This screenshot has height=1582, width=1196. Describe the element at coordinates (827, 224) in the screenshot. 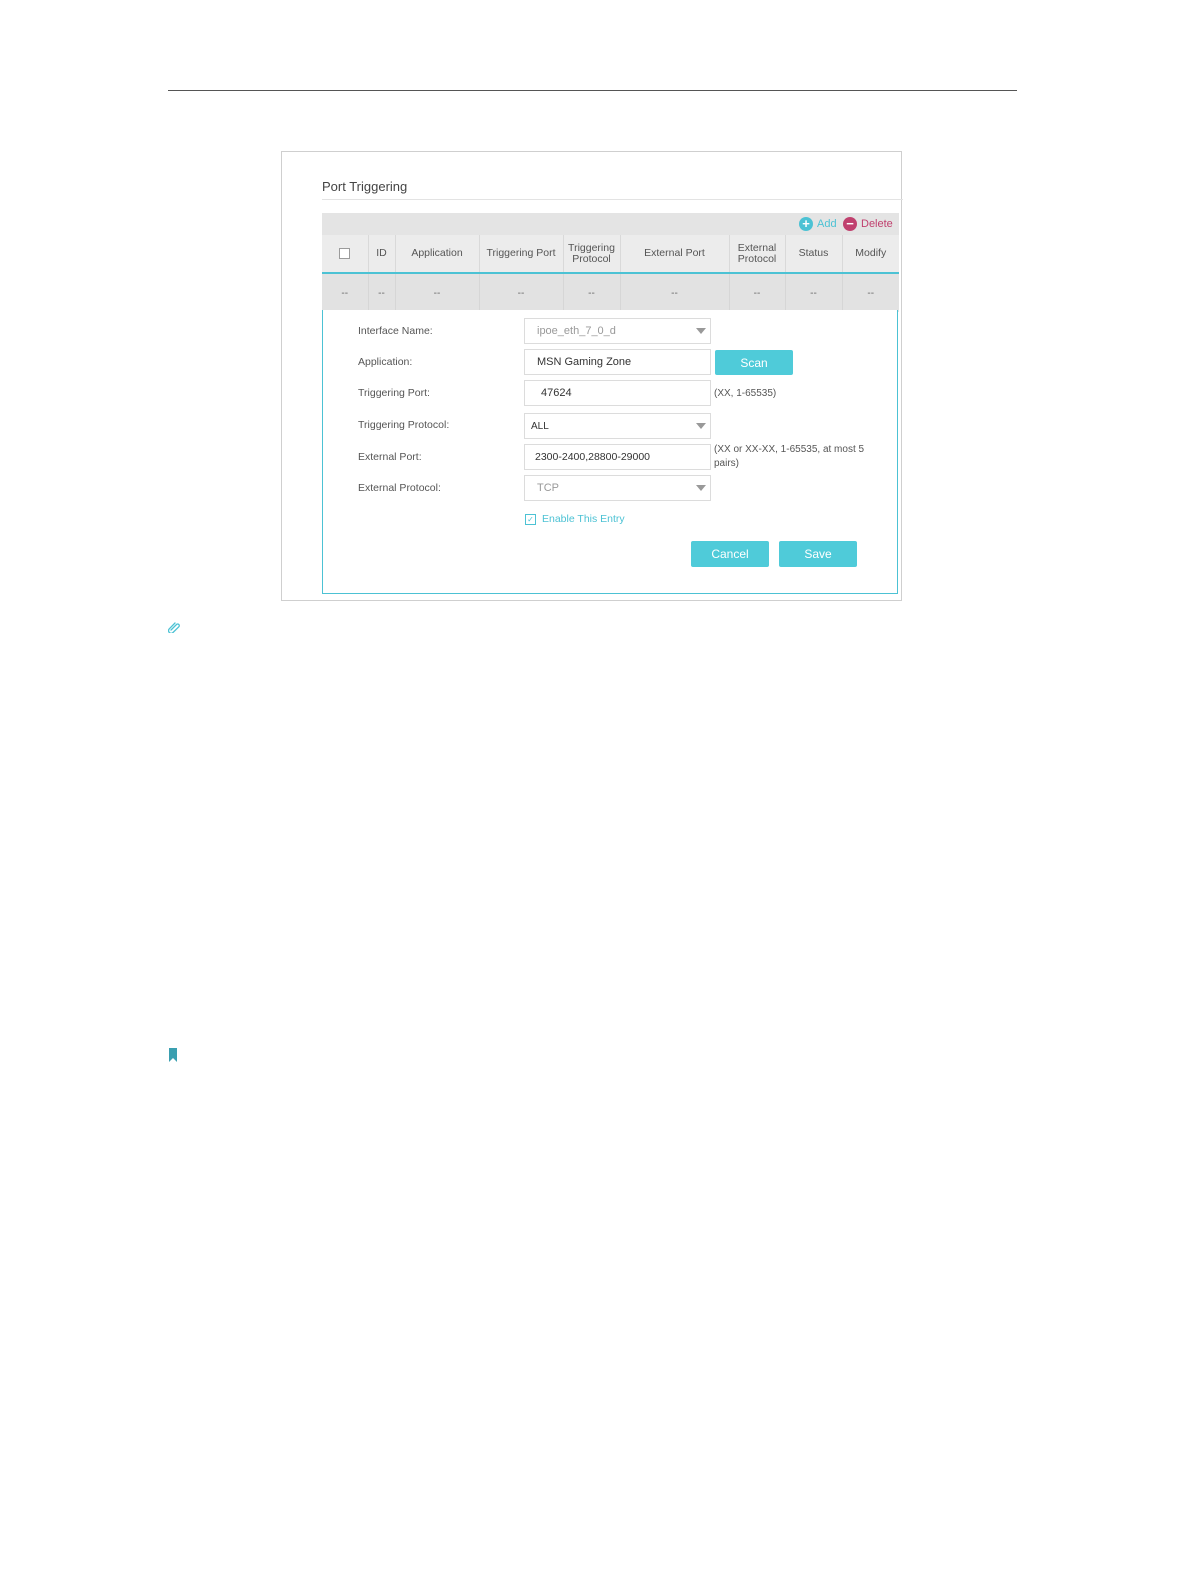

I see `add-label: Add` at that location.